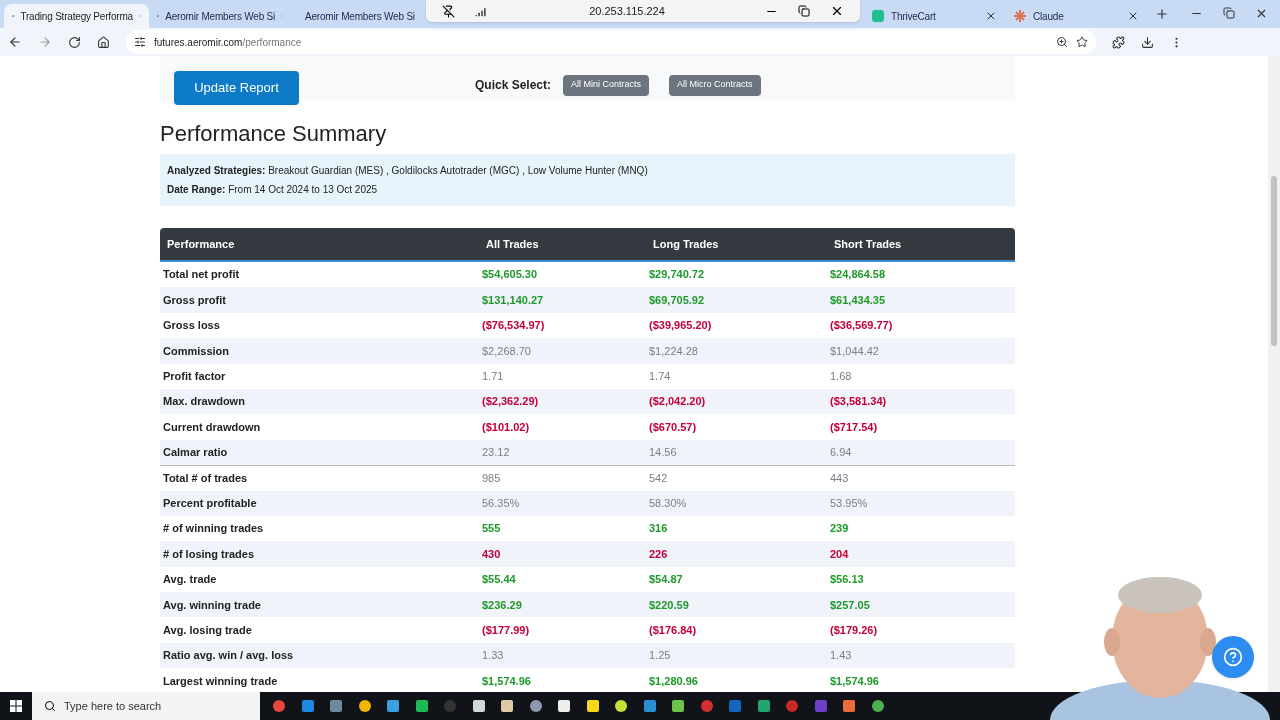  Describe the element at coordinates (228, 656) in the screenshot. I see `row-label: Ratio avg. win / avg. loss` at that location.